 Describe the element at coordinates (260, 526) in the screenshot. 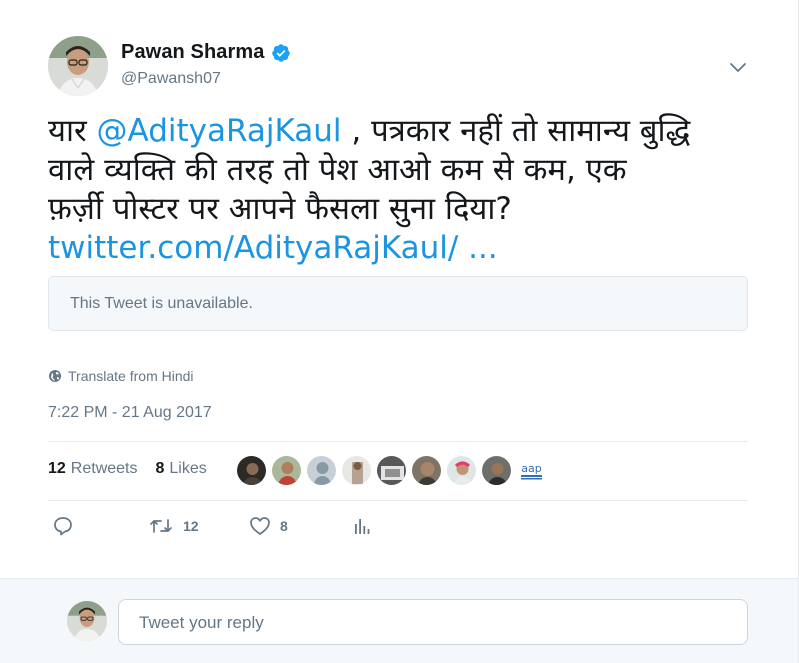

I see `heart-icon` at that location.